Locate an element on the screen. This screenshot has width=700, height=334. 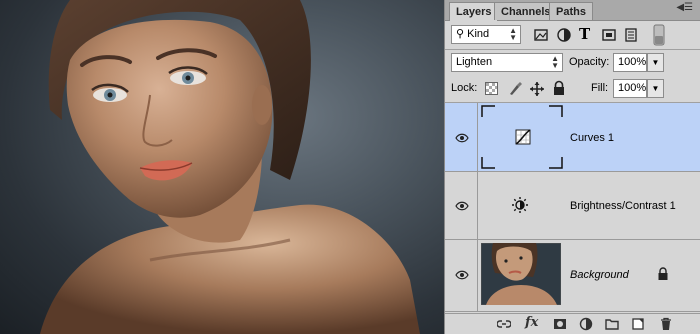
lock-position-icon is located at coordinates (537, 89).